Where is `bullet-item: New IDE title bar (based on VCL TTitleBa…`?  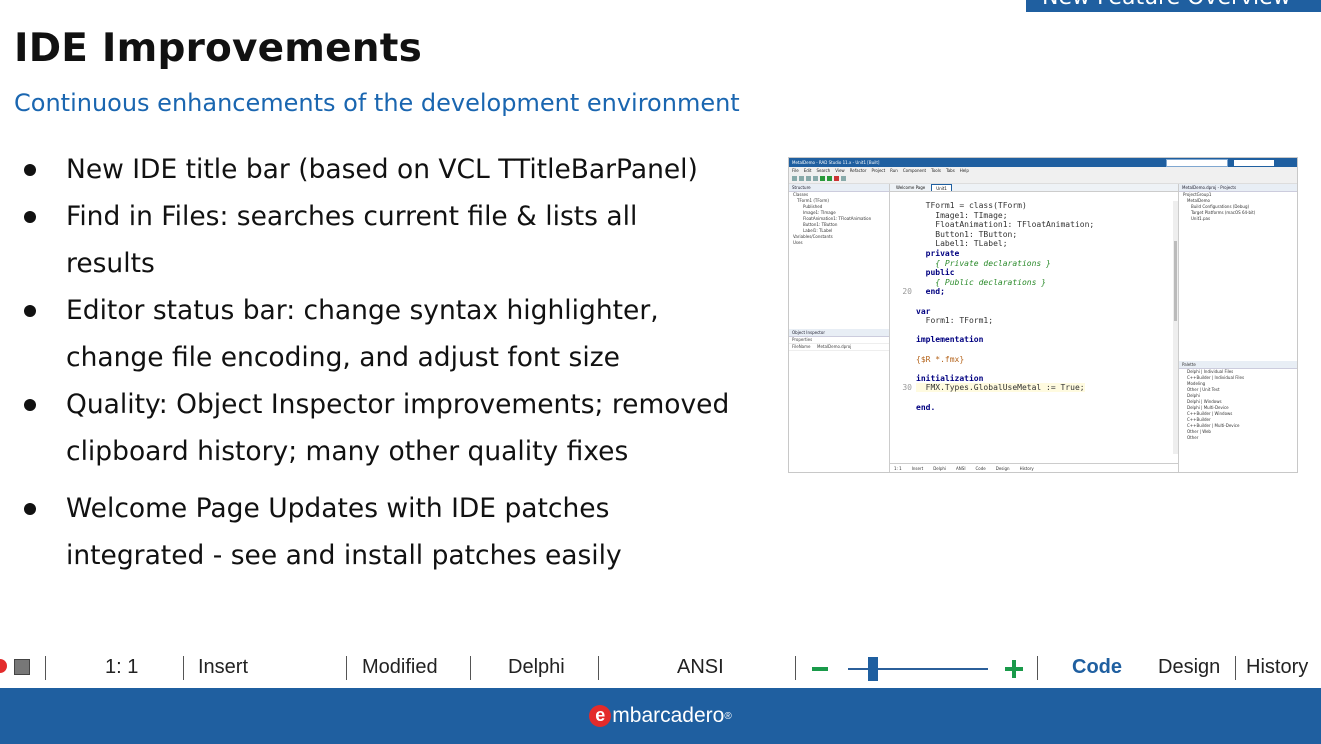
bullet-item: New IDE title bar (based on VCL TTitleBa… is located at coordinates (399, 169).